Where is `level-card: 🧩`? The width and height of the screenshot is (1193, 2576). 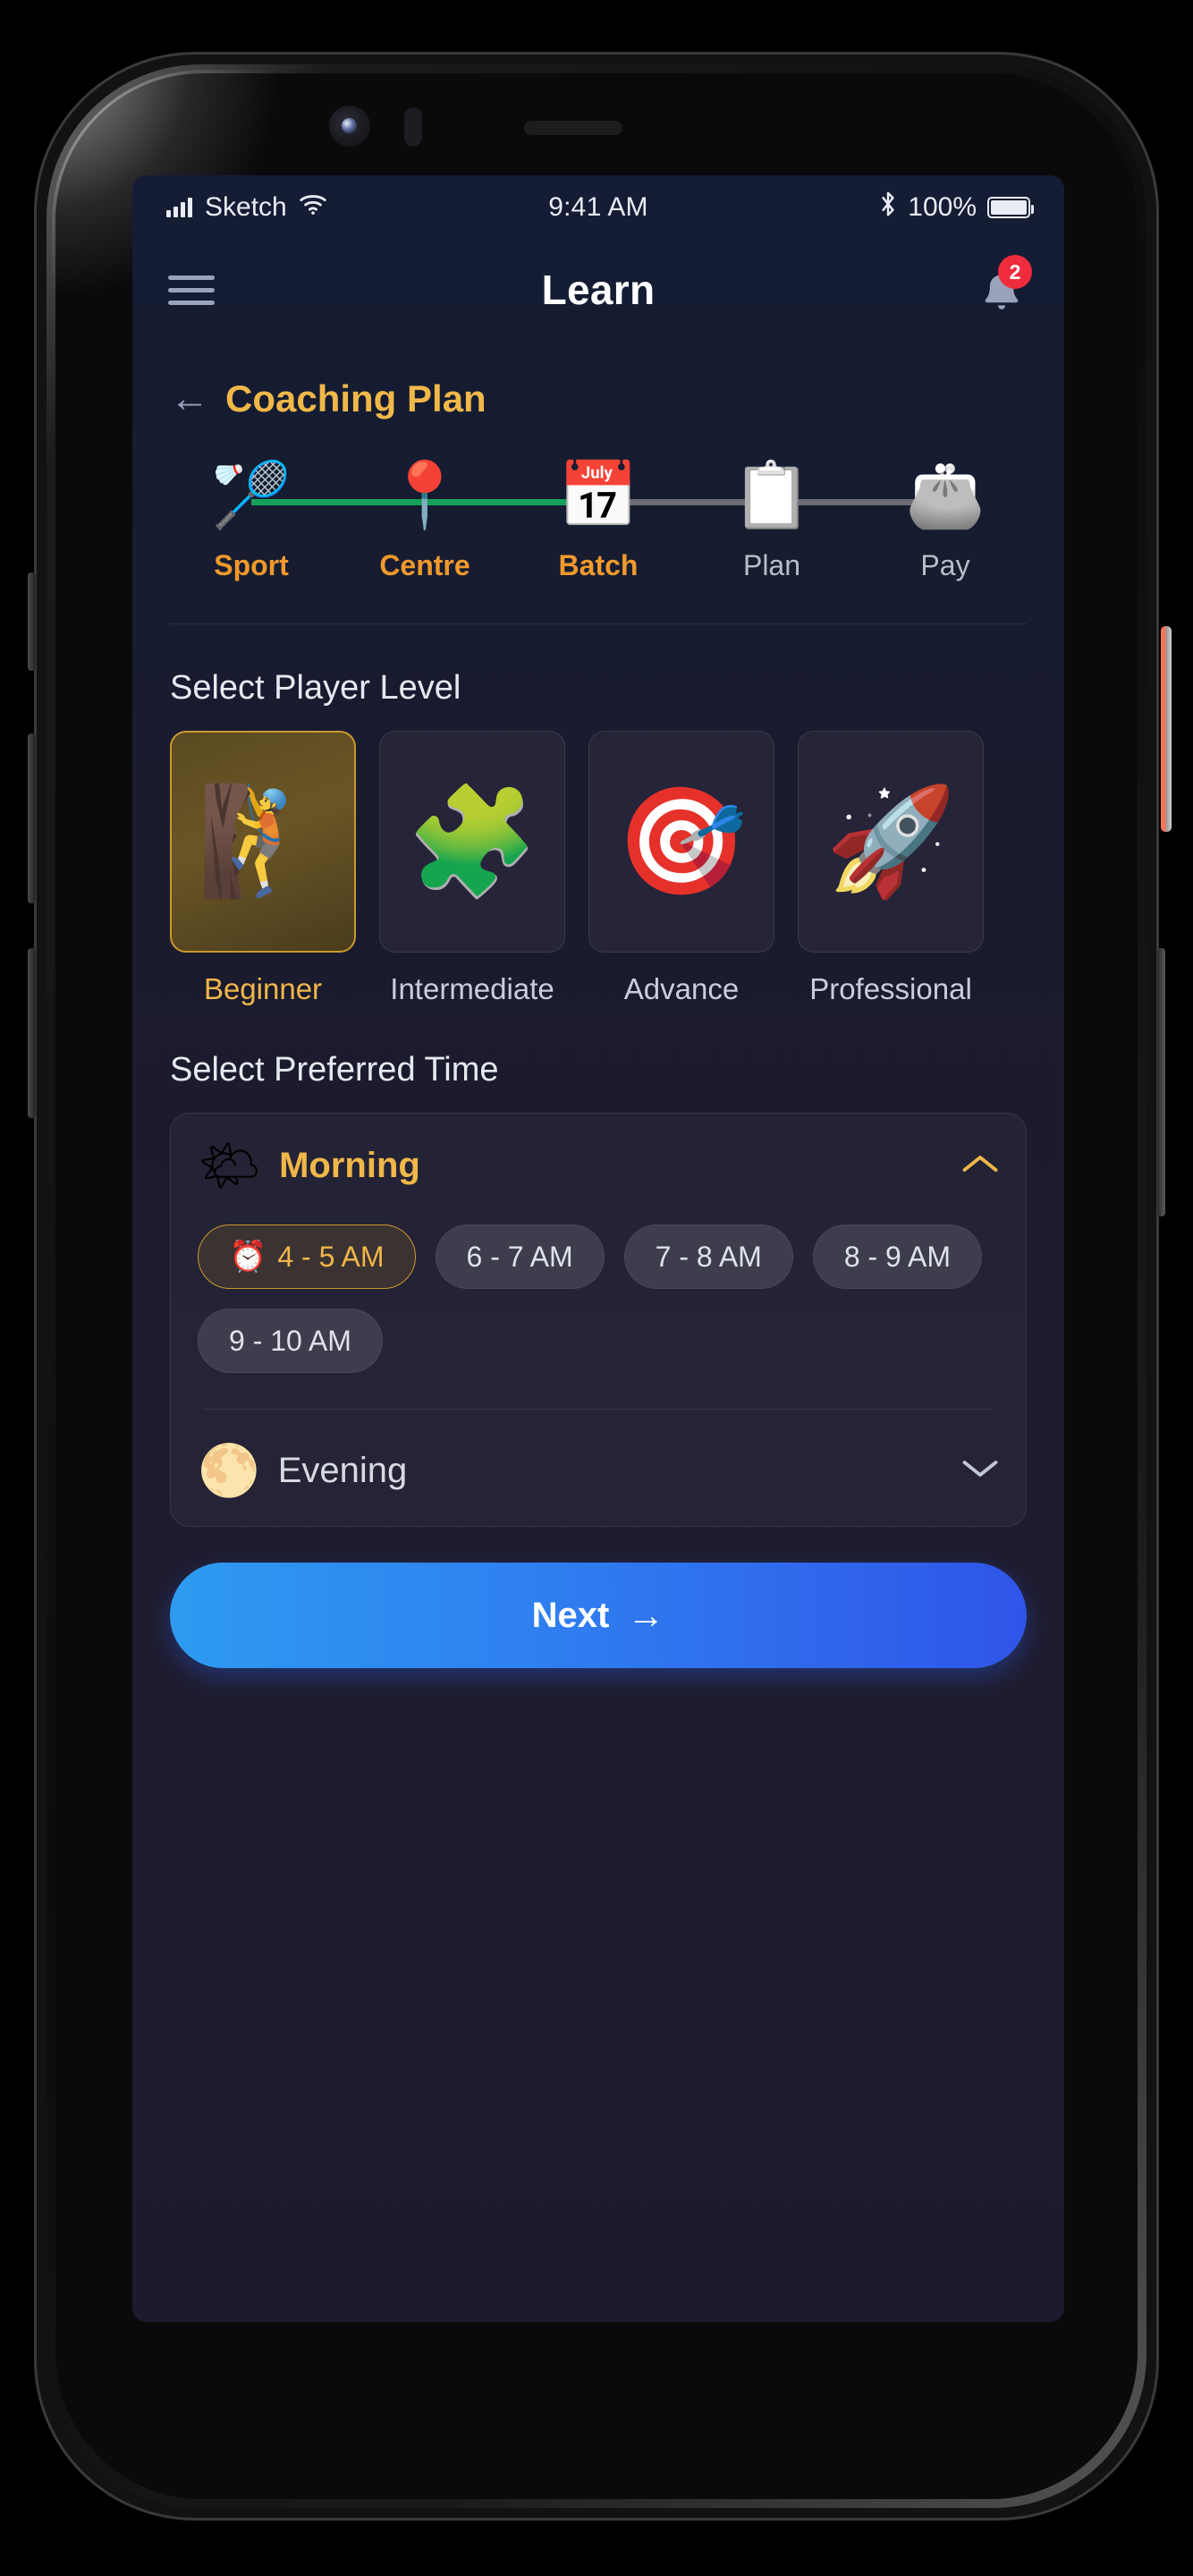 level-card: 🧩 is located at coordinates (472, 842).